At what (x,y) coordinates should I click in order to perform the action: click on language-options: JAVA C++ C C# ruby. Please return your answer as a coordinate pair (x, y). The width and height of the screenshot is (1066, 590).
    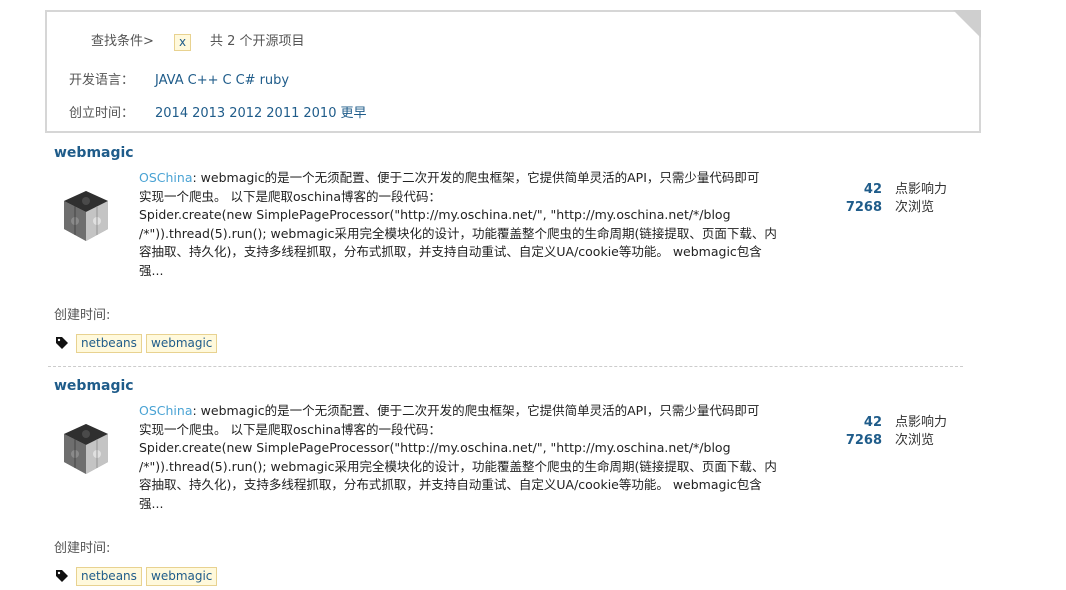
    Looking at the image, I should click on (224, 81).